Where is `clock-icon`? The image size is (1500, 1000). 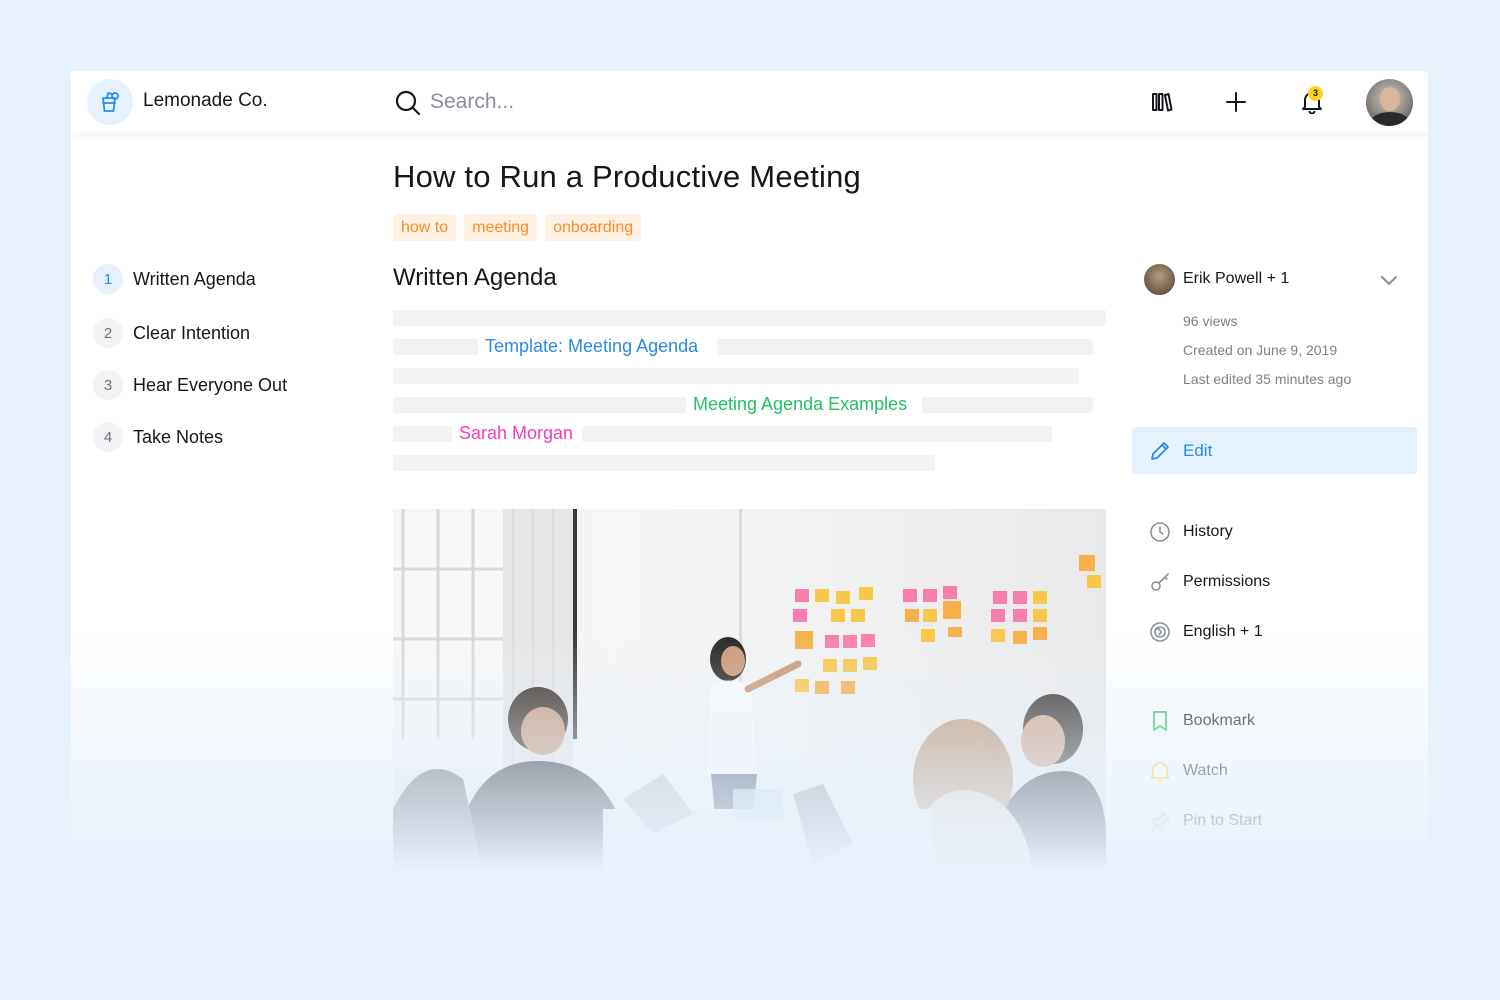
clock-icon is located at coordinates (1160, 532).